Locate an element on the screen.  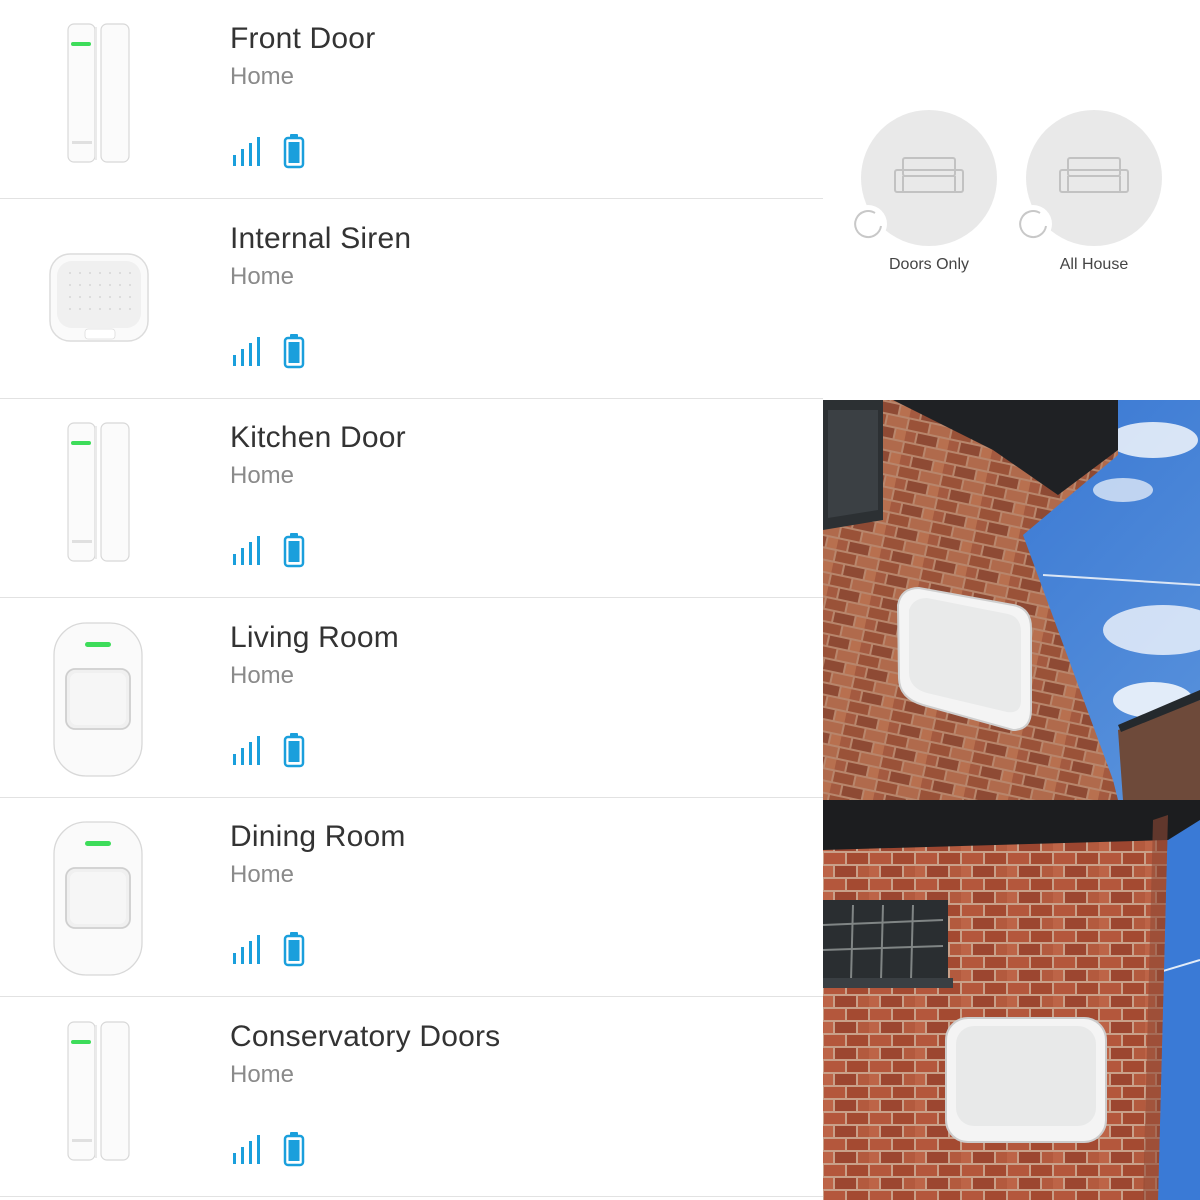
scene-label: All House is located at coordinates (1094, 264).